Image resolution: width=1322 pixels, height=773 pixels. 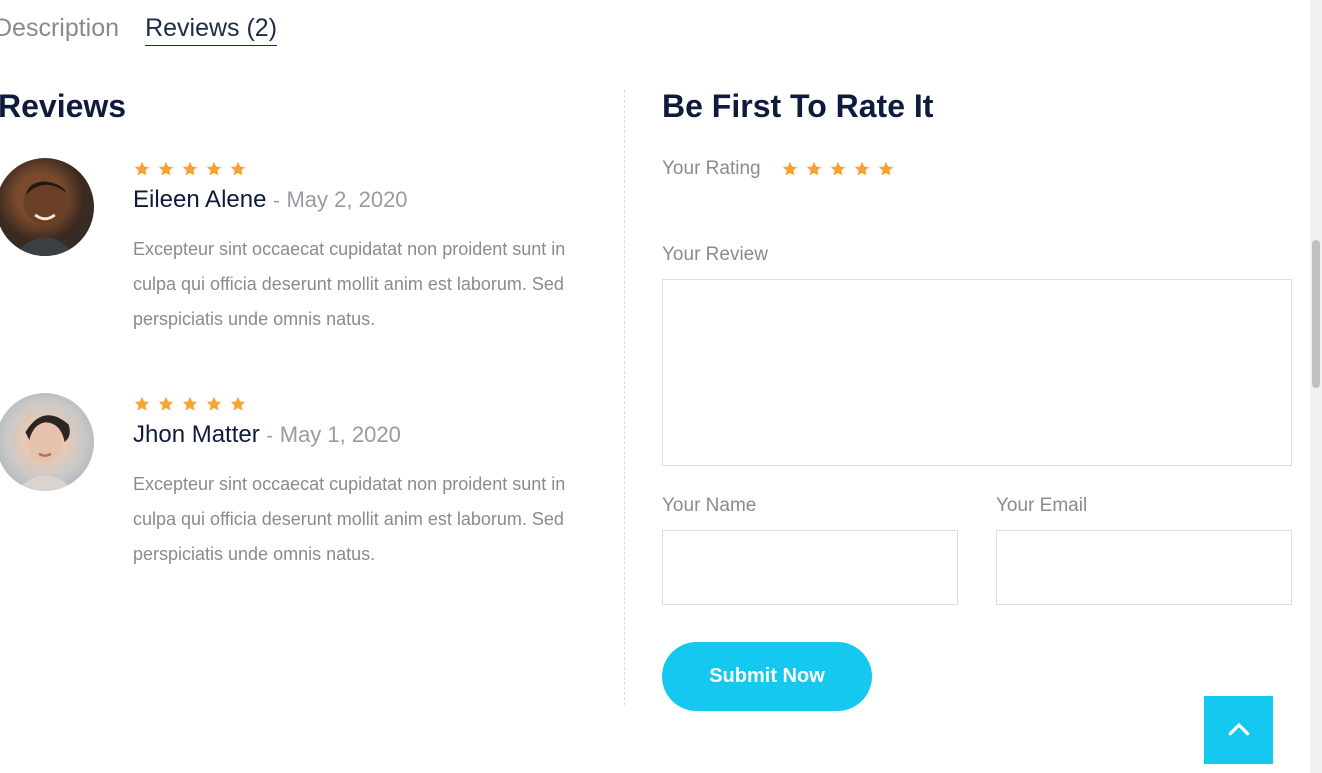 What do you see at coordinates (798, 106) in the screenshot?
I see `review-form-heading: Be First To Rate It` at bounding box center [798, 106].